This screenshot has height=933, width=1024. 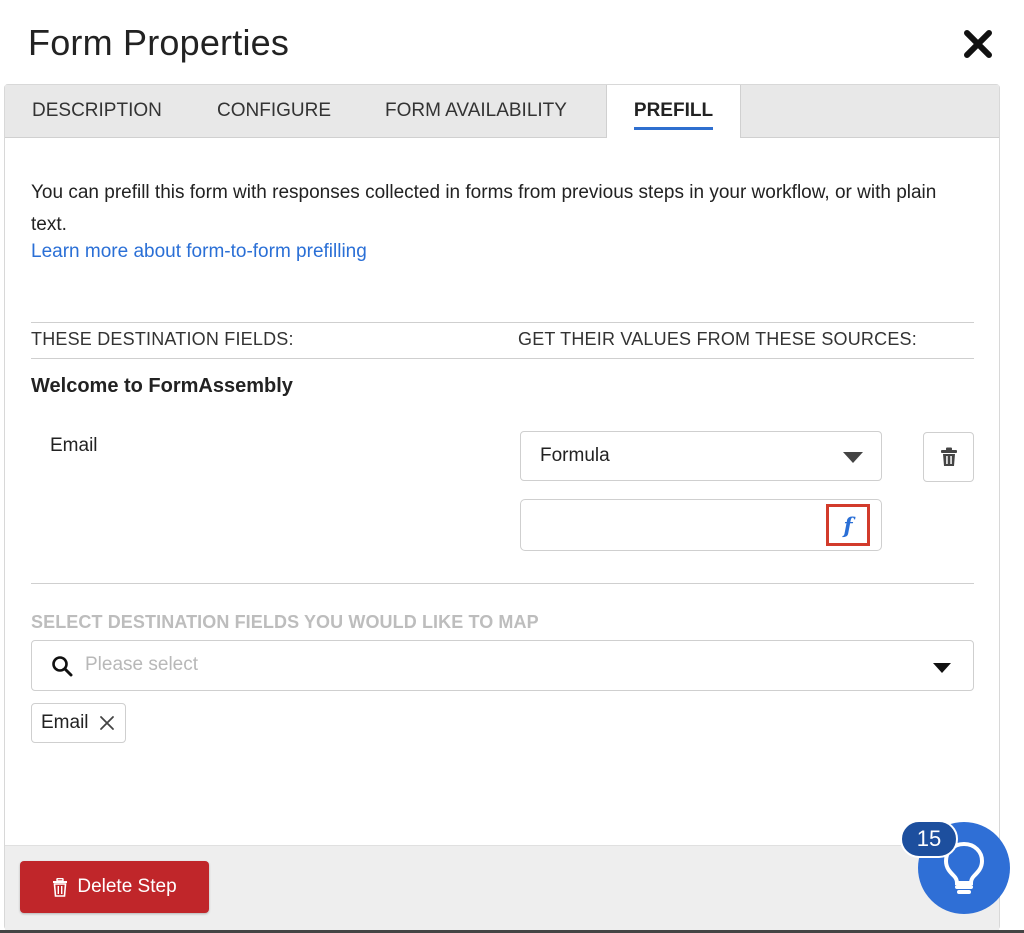 I want to click on chip-label: Email, so click(x=65, y=722).